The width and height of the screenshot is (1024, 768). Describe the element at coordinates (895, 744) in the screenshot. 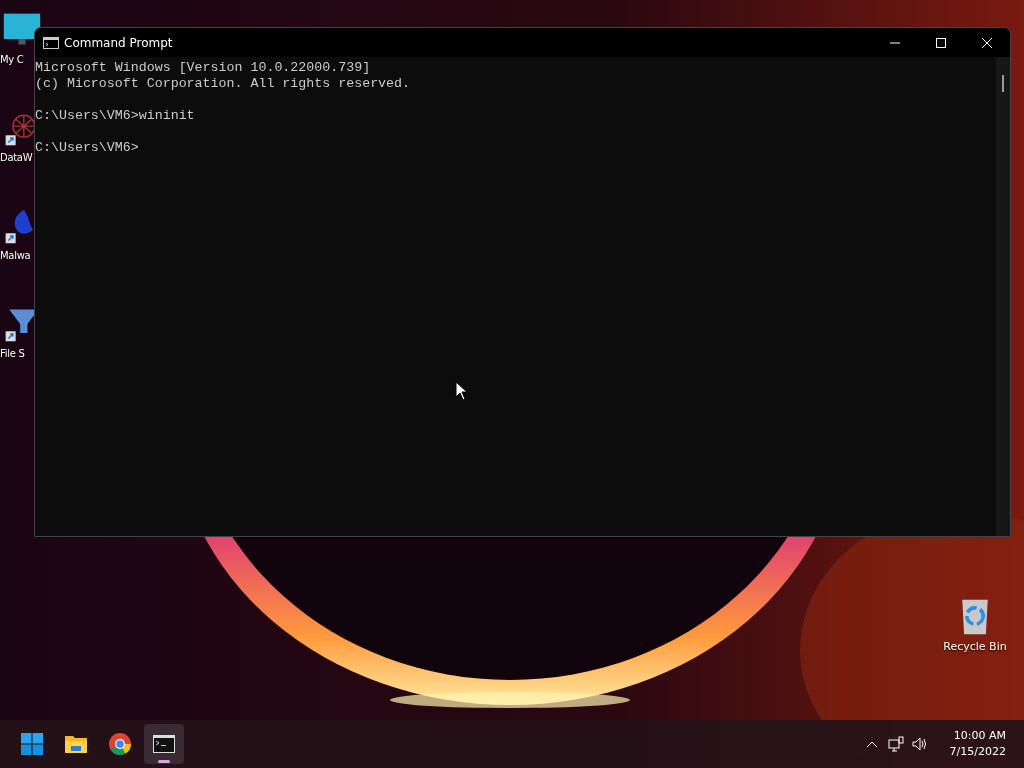

I see `network-icon` at that location.